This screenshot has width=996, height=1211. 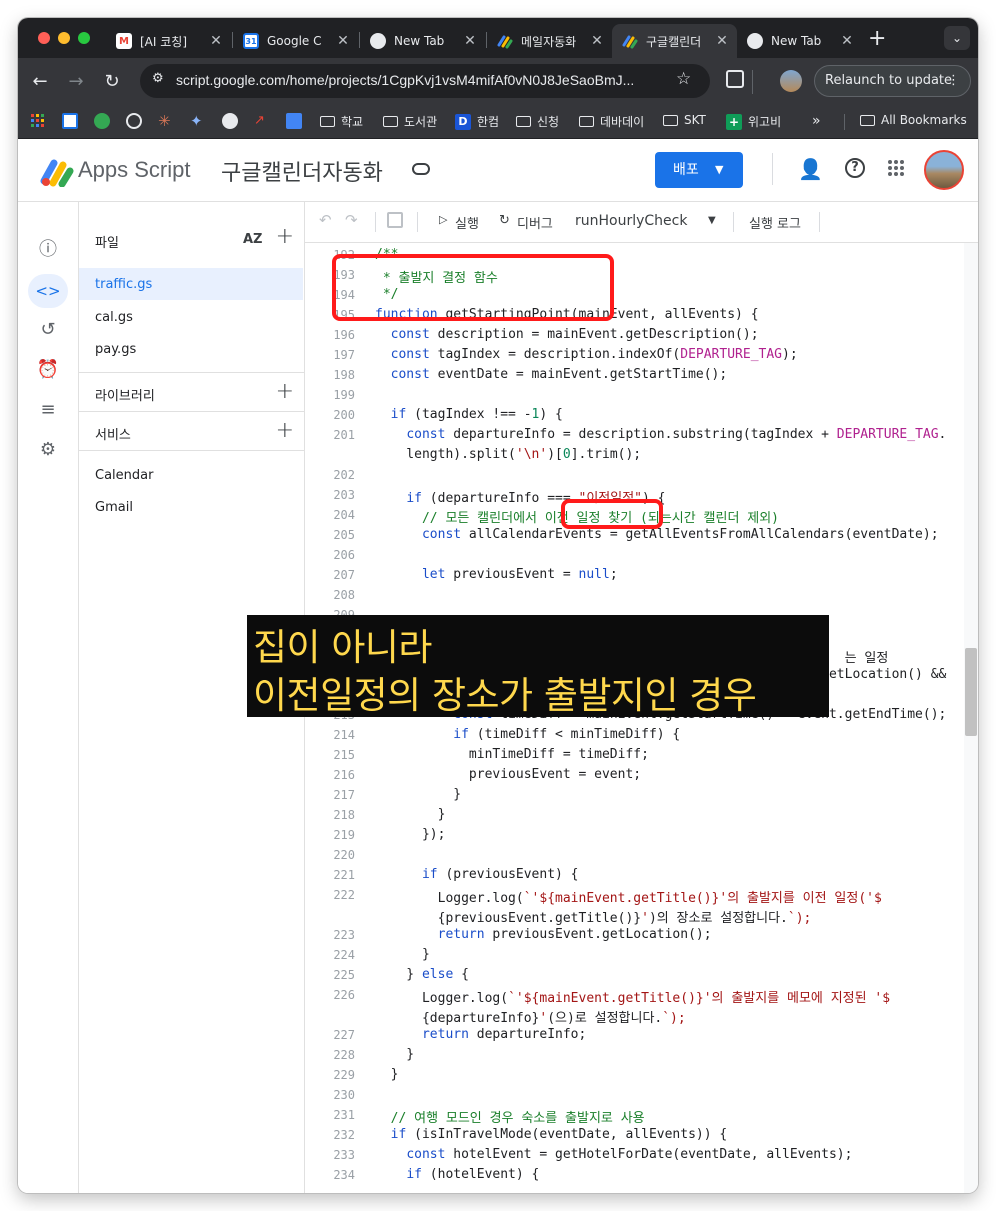 I want to click on browser-tab-active: 구글캘린더 ✕, so click(x=674, y=41).